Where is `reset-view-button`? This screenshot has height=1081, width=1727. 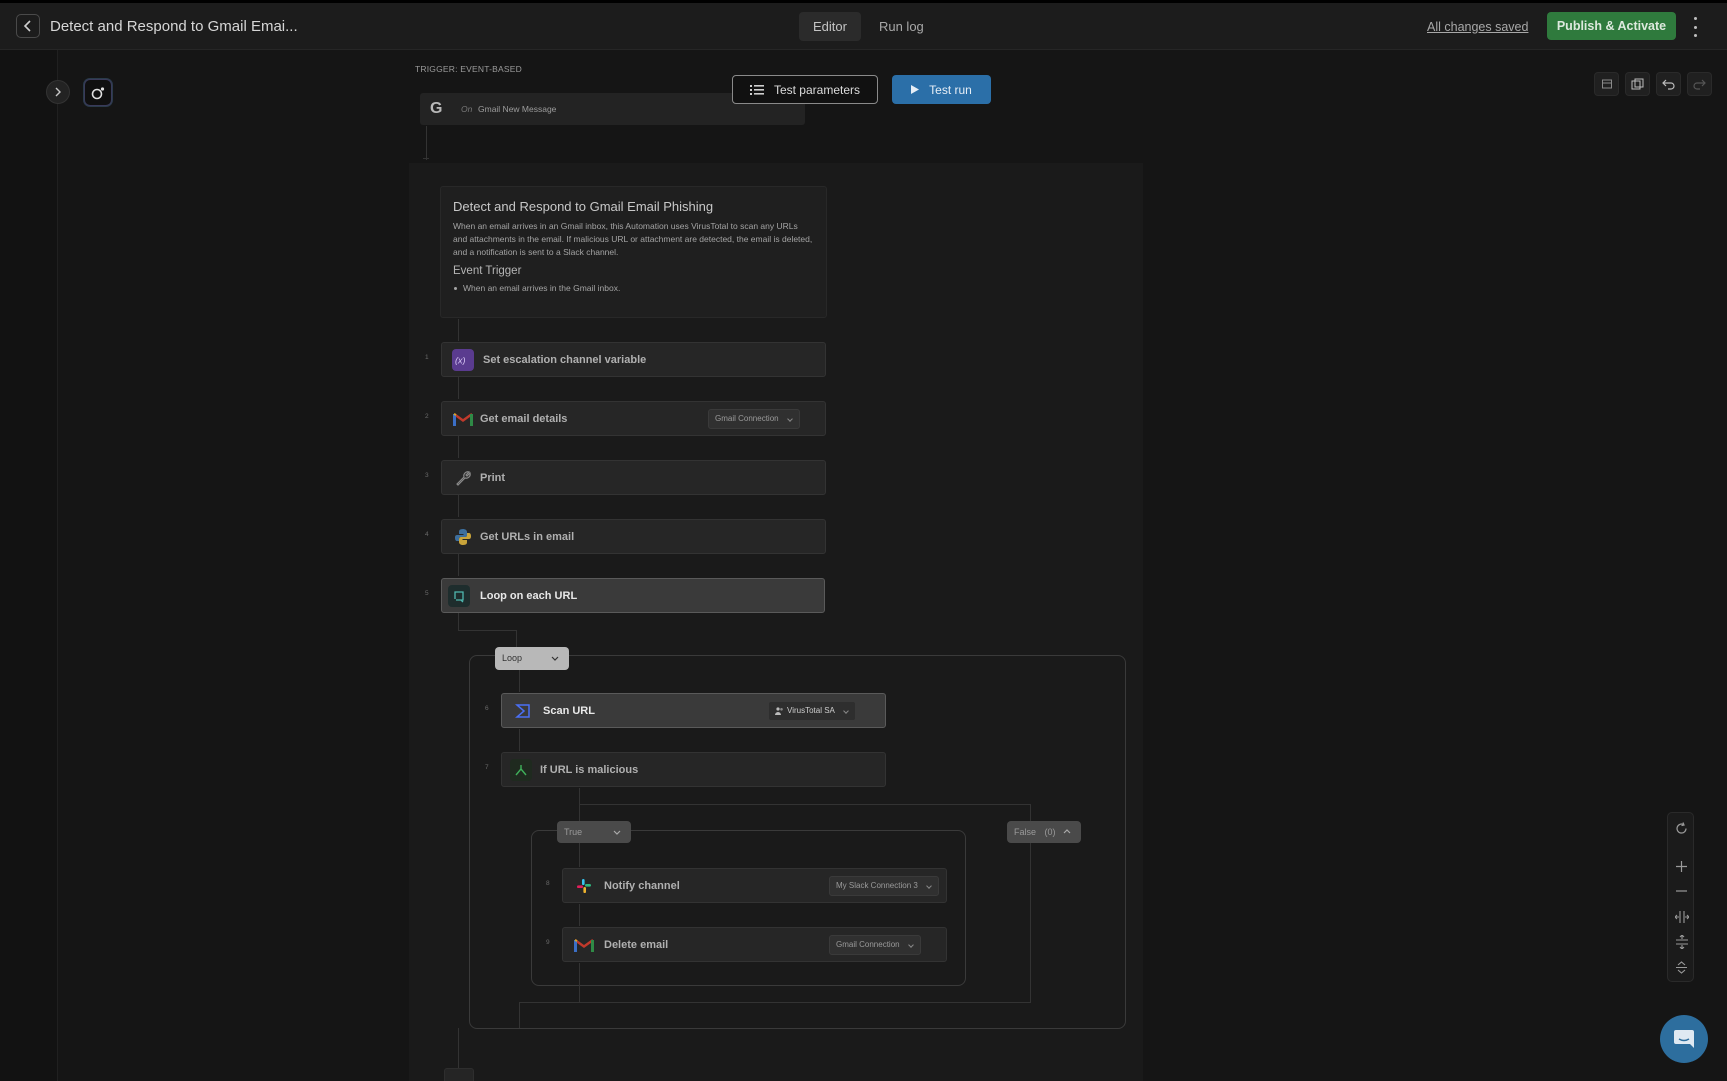 reset-view-button is located at coordinates (1681, 828).